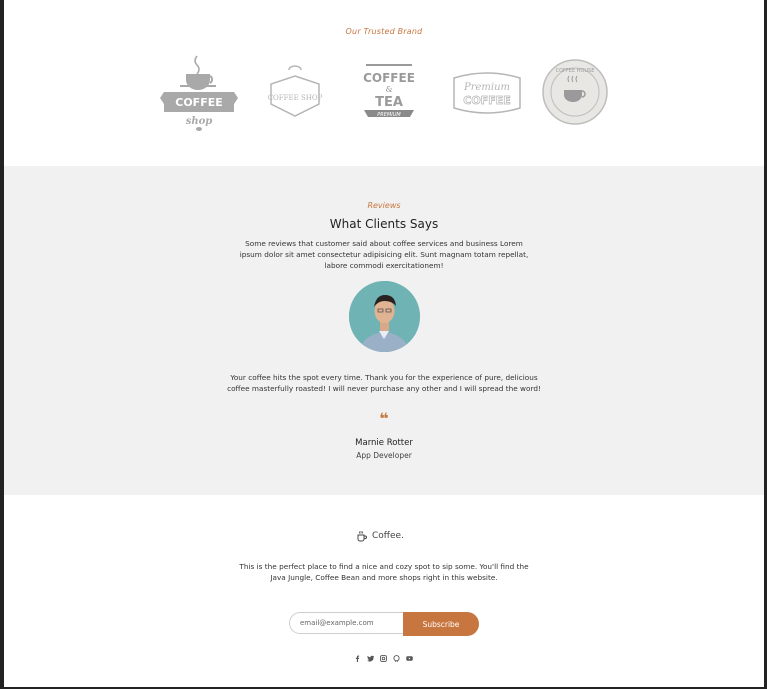 The width and height of the screenshot is (767, 689). I want to click on coffee-house-seal-logo: COFFEE HOUSE, so click(575, 93).